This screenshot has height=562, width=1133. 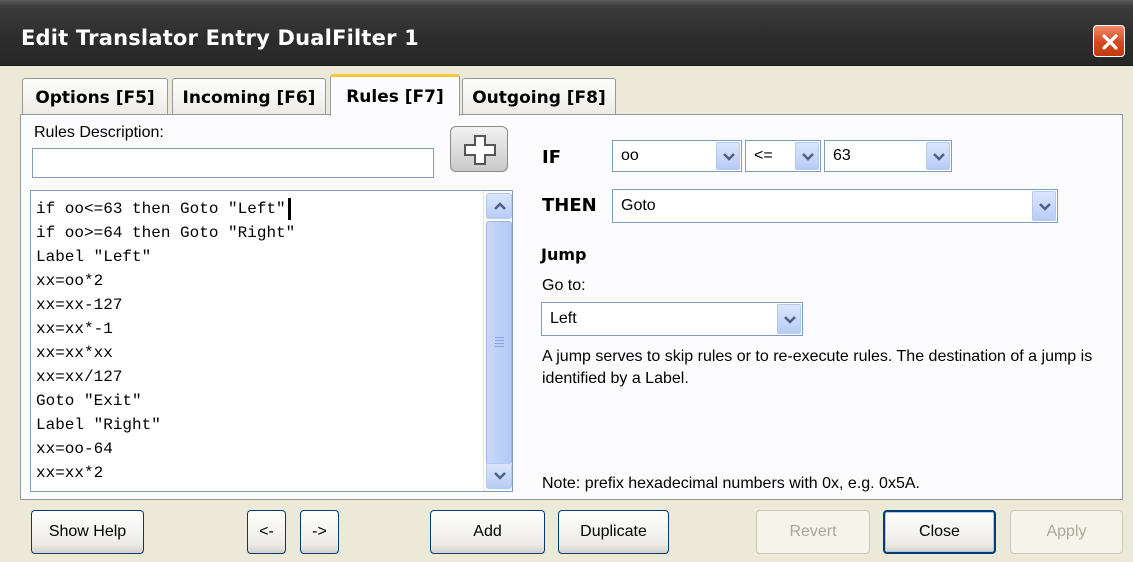 What do you see at coordinates (551, 157) in the screenshot?
I see `if-label: IF` at bounding box center [551, 157].